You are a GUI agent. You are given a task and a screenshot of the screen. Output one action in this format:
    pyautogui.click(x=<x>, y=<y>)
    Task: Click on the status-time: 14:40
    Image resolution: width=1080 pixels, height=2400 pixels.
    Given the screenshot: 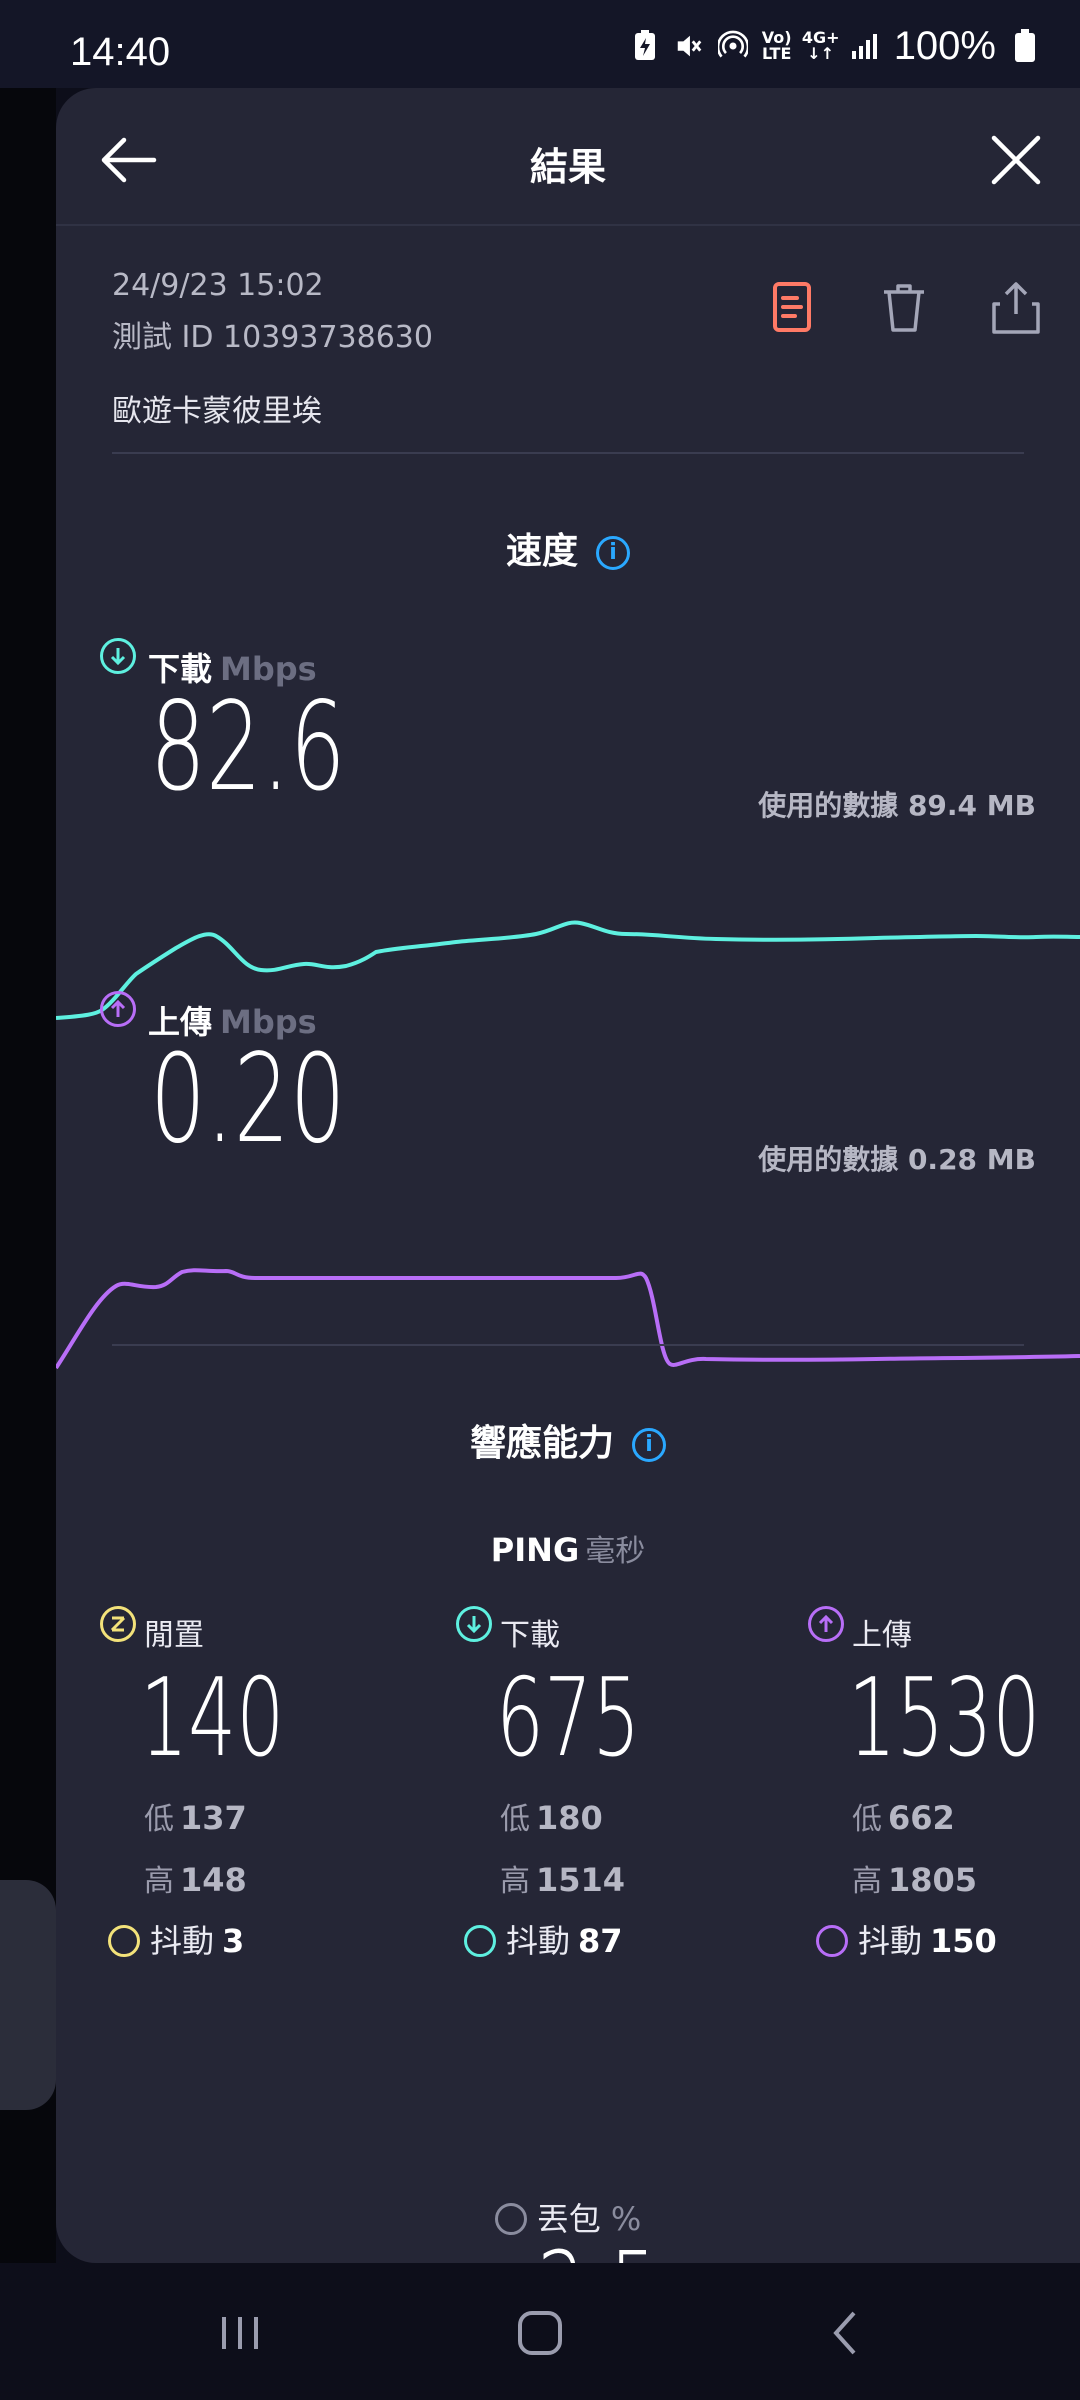 What is the action you would take?
    pyautogui.click(x=120, y=52)
    